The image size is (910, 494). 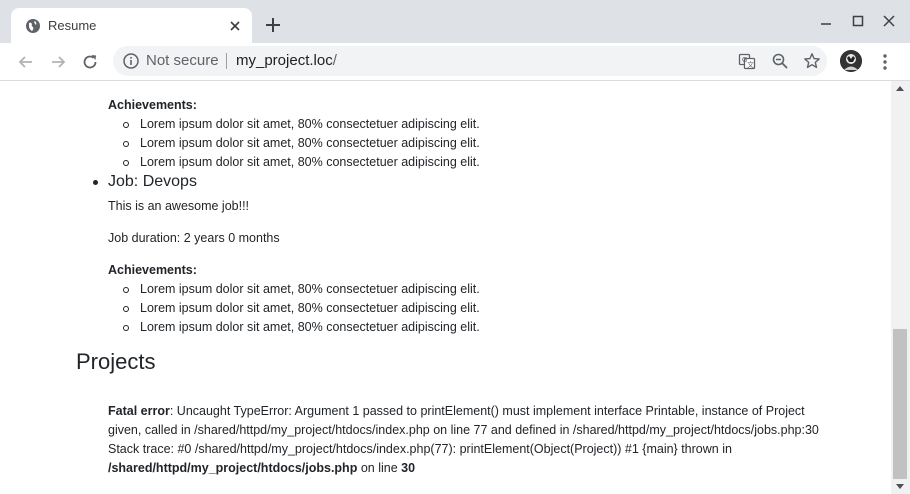 What do you see at coordinates (455, 21) in the screenshot?
I see `tab-strip: Resume` at bounding box center [455, 21].